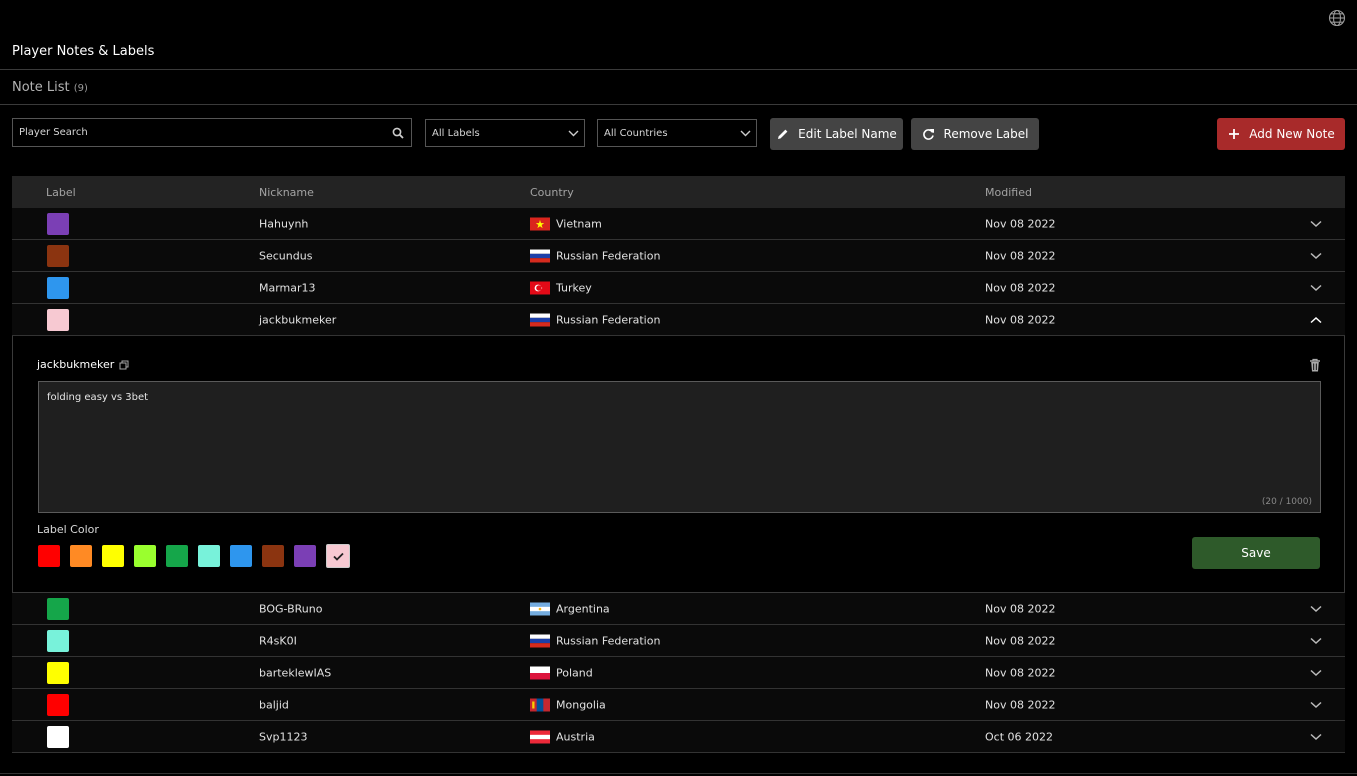 This screenshot has width=1357, height=776. What do you see at coordinates (98, 397) in the screenshot?
I see `note-text: folding easy vs 3bet` at bounding box center [98, 397].